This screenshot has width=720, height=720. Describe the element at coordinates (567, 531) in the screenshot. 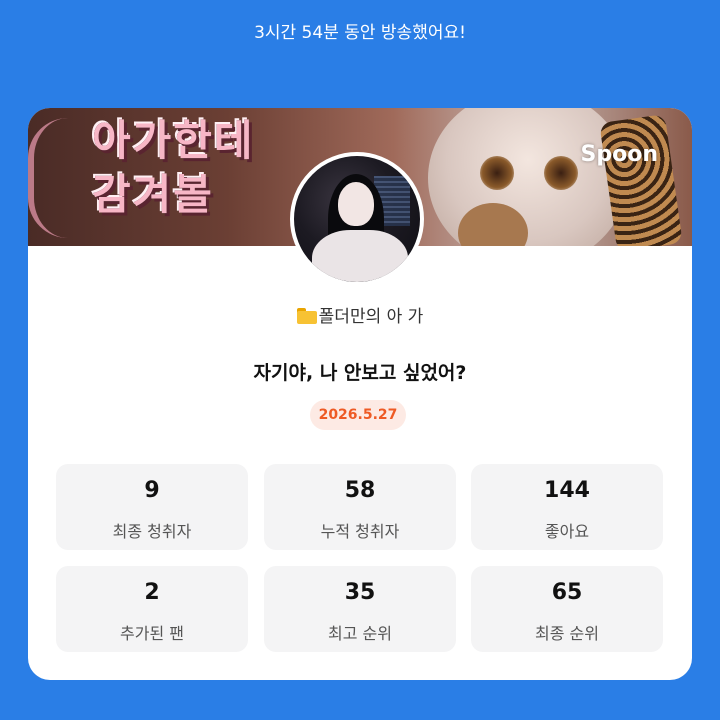

I see `stat-label: 좋아요` at that location.